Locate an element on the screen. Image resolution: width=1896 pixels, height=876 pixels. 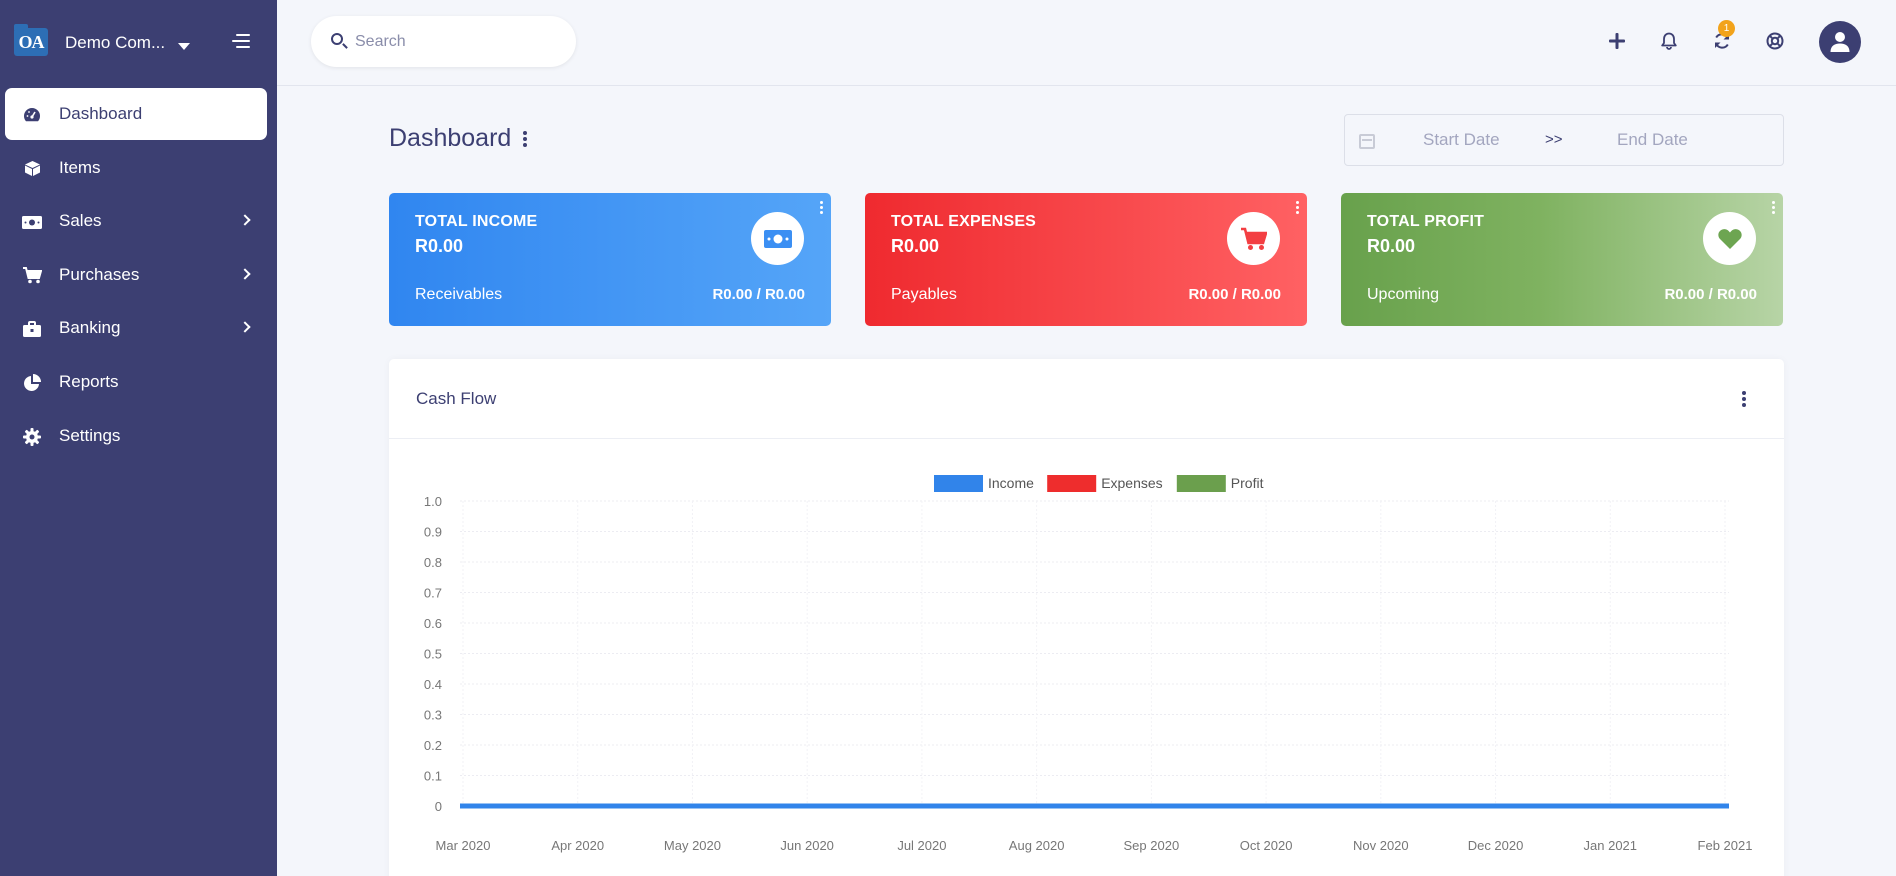
end-date-input: End Date is located at coordinates (1652, 140).